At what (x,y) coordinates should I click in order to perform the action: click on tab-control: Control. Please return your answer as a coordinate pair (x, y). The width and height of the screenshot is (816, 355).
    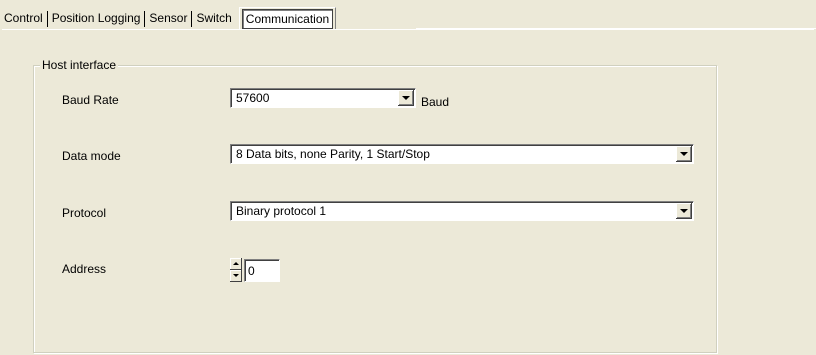
    Looking at the image, I should click on (23, 18).